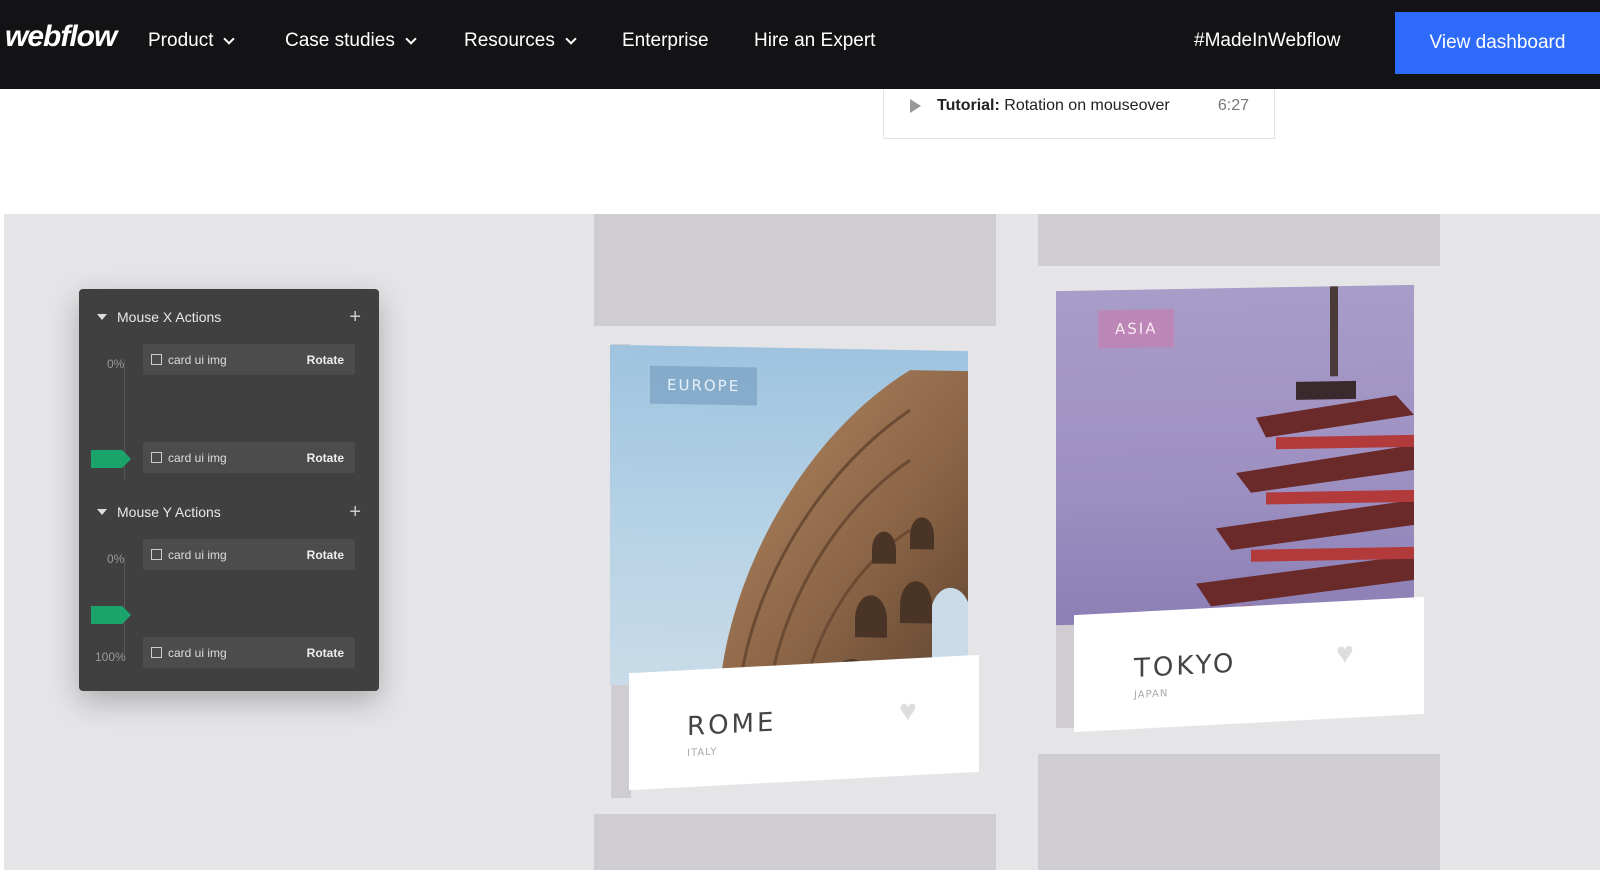 The height and width of the screenshot is (870, 1600). I want to click on mouse-x-actions-header: Mouse X Actions, so click(159, 317).